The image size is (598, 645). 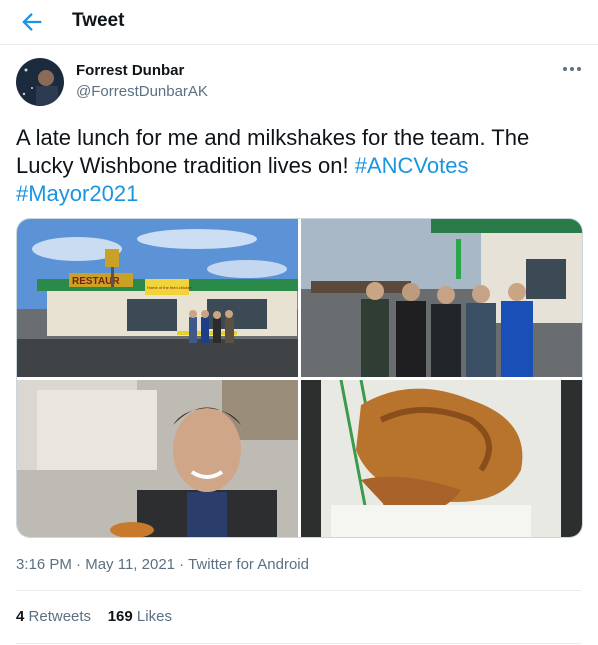 I want to click on sign-right: Home of the fried chicken, so click(x=169, y=287).